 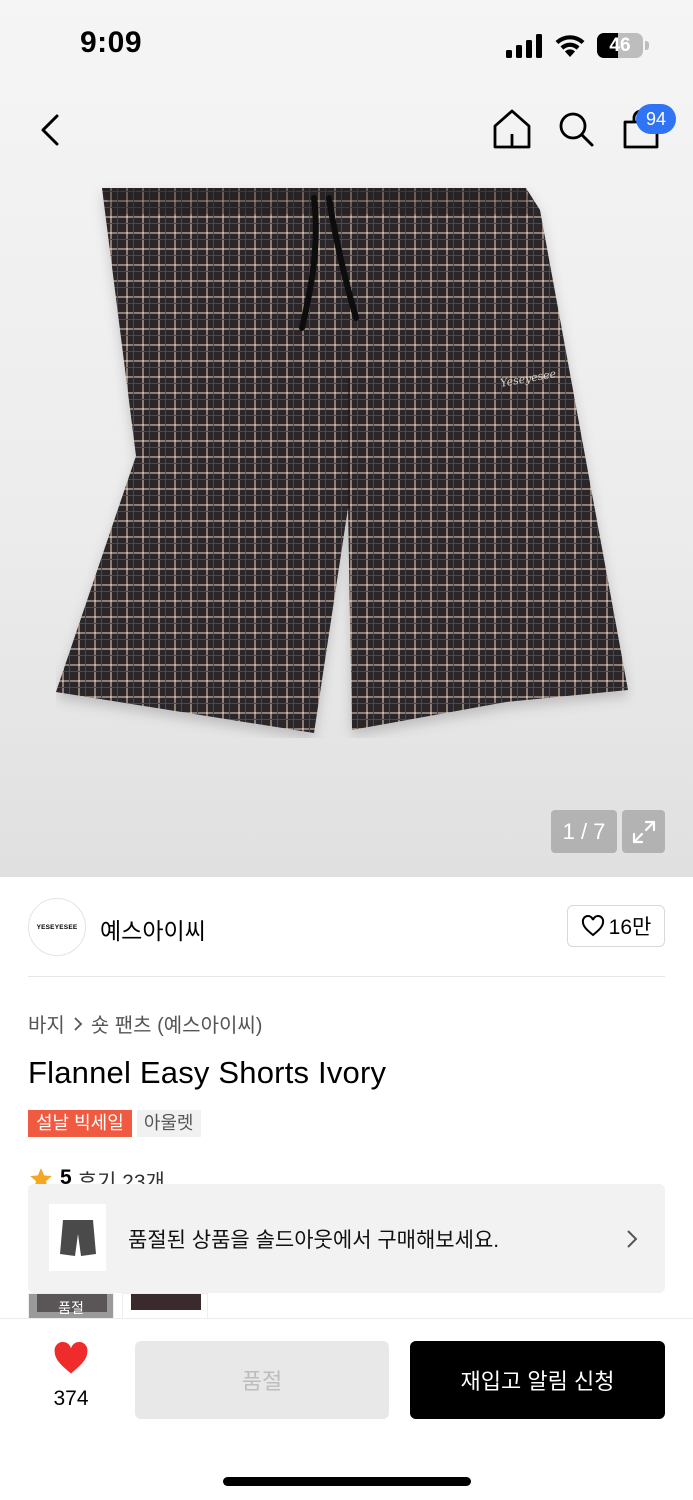 I want to click on search-button, so click(x=576, y=129).